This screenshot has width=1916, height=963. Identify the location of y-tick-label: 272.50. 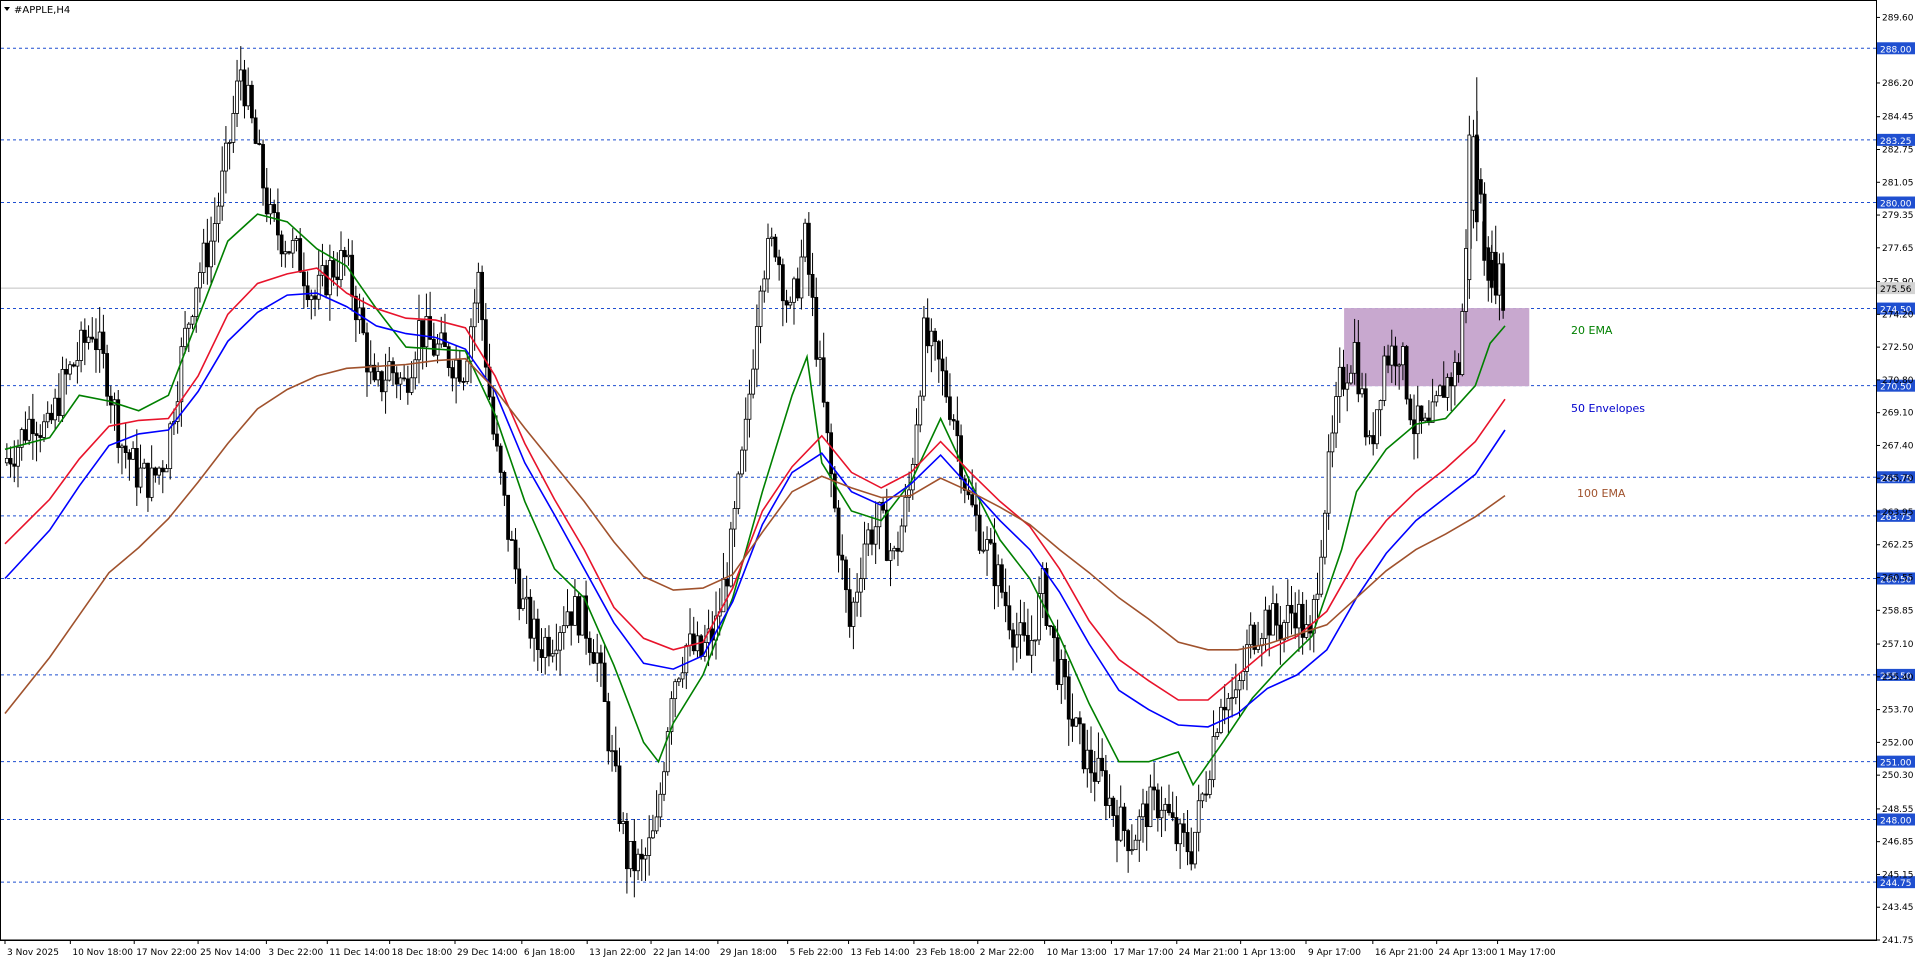
(1898, 348).